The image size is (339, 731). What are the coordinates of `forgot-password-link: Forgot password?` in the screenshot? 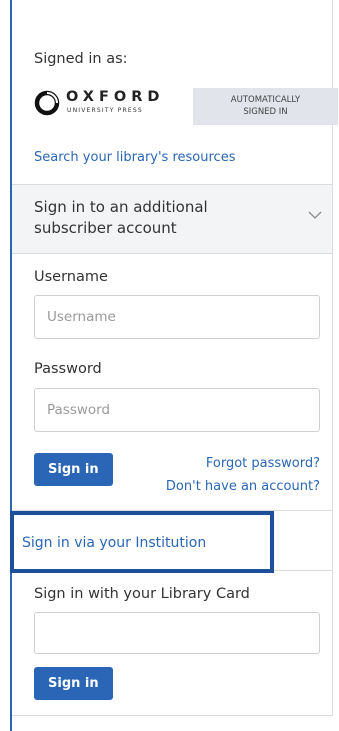 It's located at (263, 463).